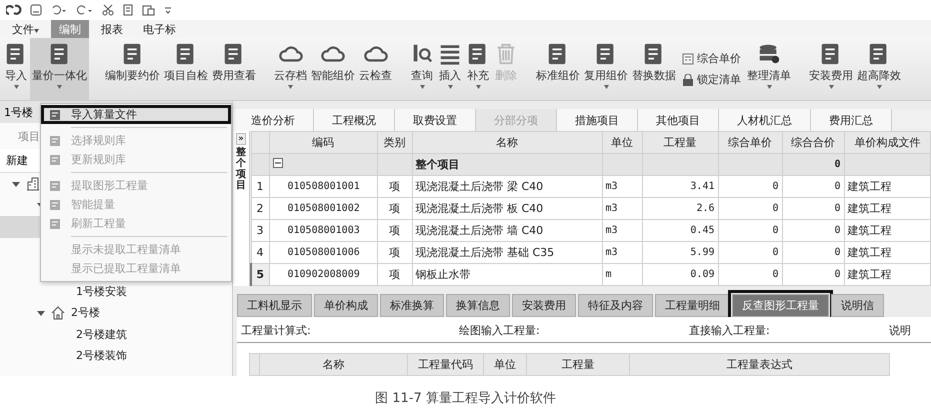 This screenshot has height=417, width=931. Describe the element at coordinates (323, 275) in the screenshot. I see `table-cell: 010902008009` at that location.